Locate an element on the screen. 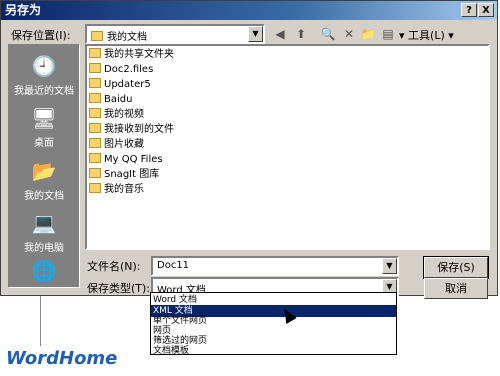  place-desktop: 🖥 桌面 is located at coordinates (44, 127).